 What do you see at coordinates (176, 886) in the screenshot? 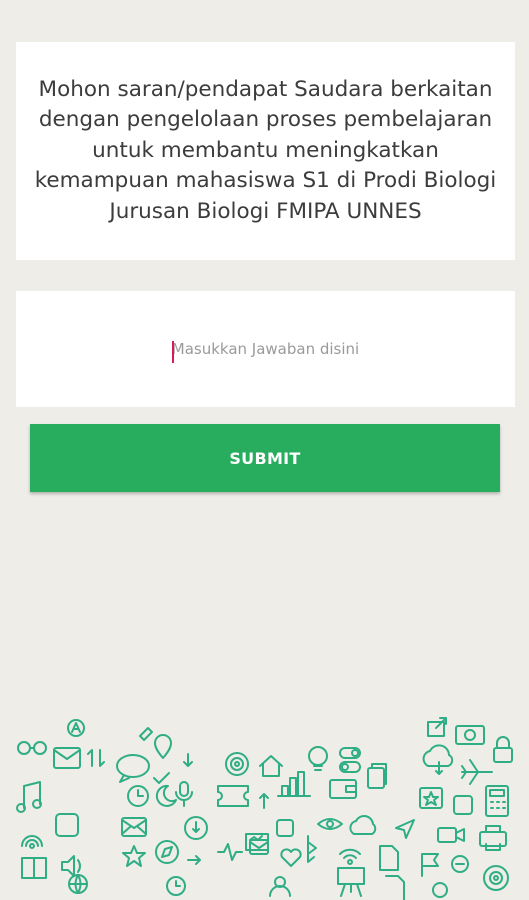
I see `alarm-icon` at bounding box center [176, 886].